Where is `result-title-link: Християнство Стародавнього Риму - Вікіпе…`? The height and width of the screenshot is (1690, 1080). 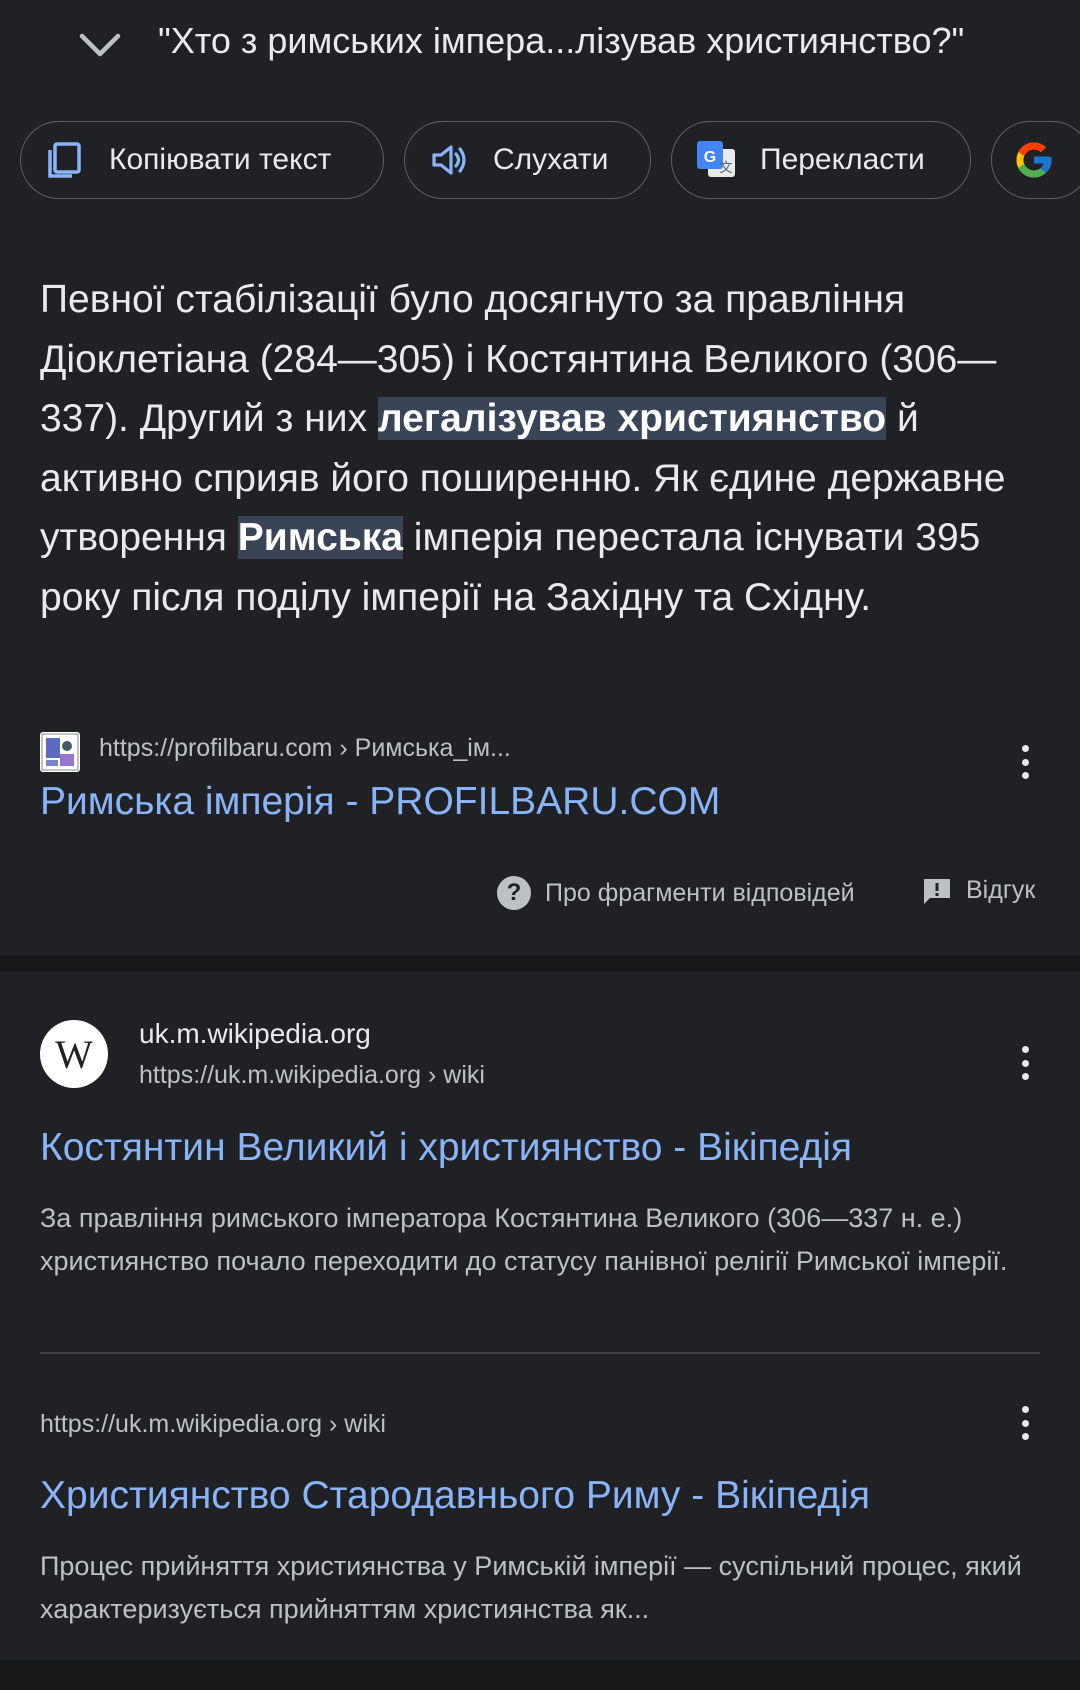 result-title-link: Християнство Стародавнього Риму - Вікіпе… is located at coordinates (455, 1496).